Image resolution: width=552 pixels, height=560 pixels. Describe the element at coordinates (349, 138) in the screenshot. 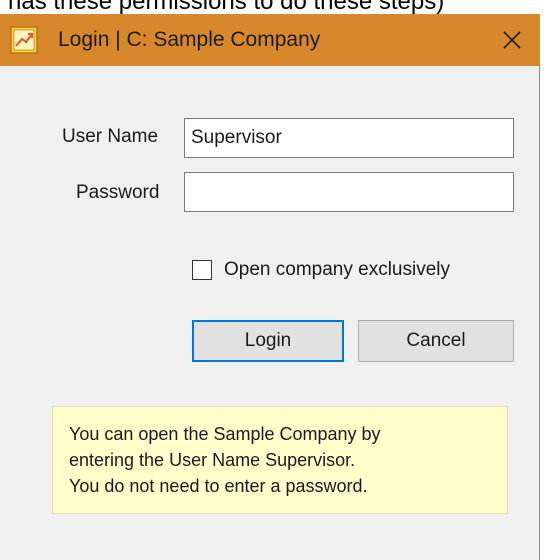

I see `username-field` at that location.